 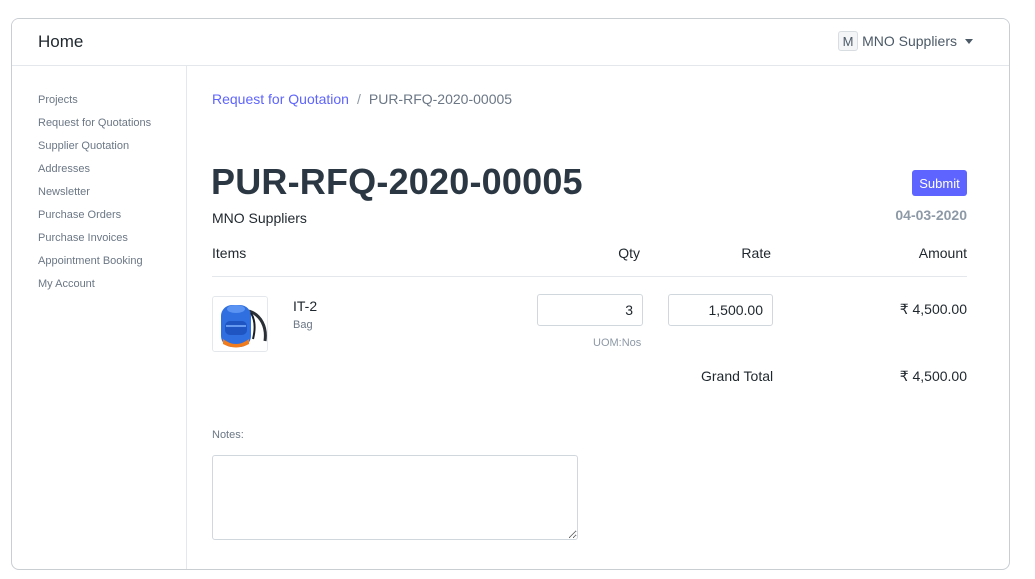 I want to click on backpack-icon, so click(x=244, y=326).